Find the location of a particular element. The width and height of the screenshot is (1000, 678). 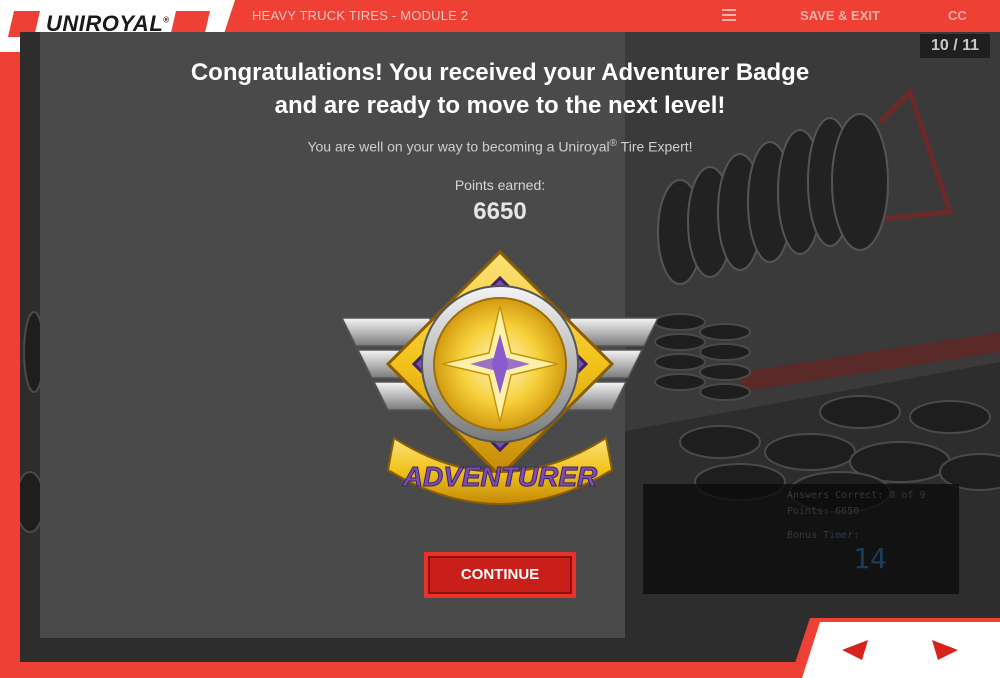

previous-arrow-icon is located at coordinates (855, 650).